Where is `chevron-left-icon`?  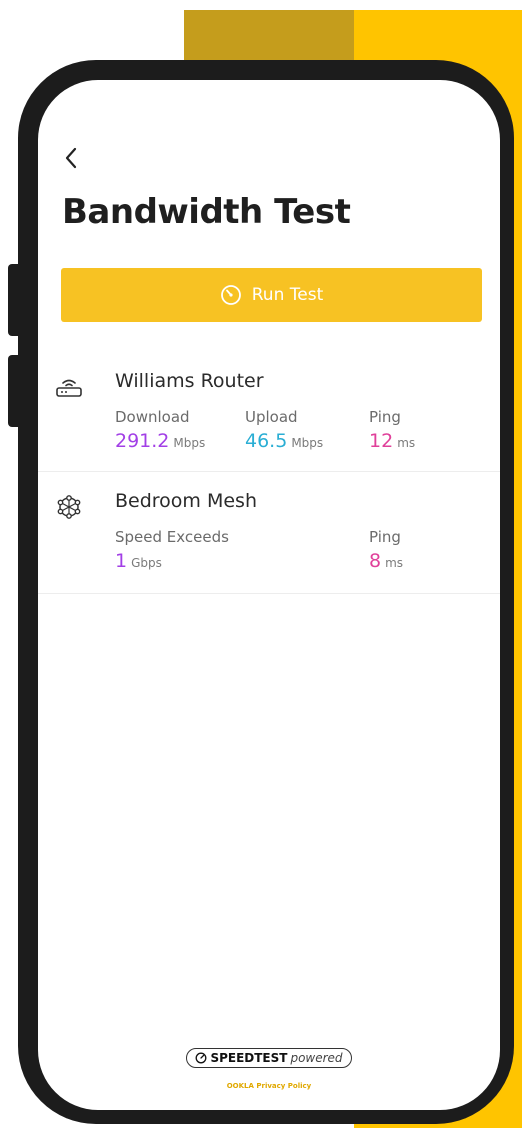 chevron-left-icon is located at coordinates (71, 158).